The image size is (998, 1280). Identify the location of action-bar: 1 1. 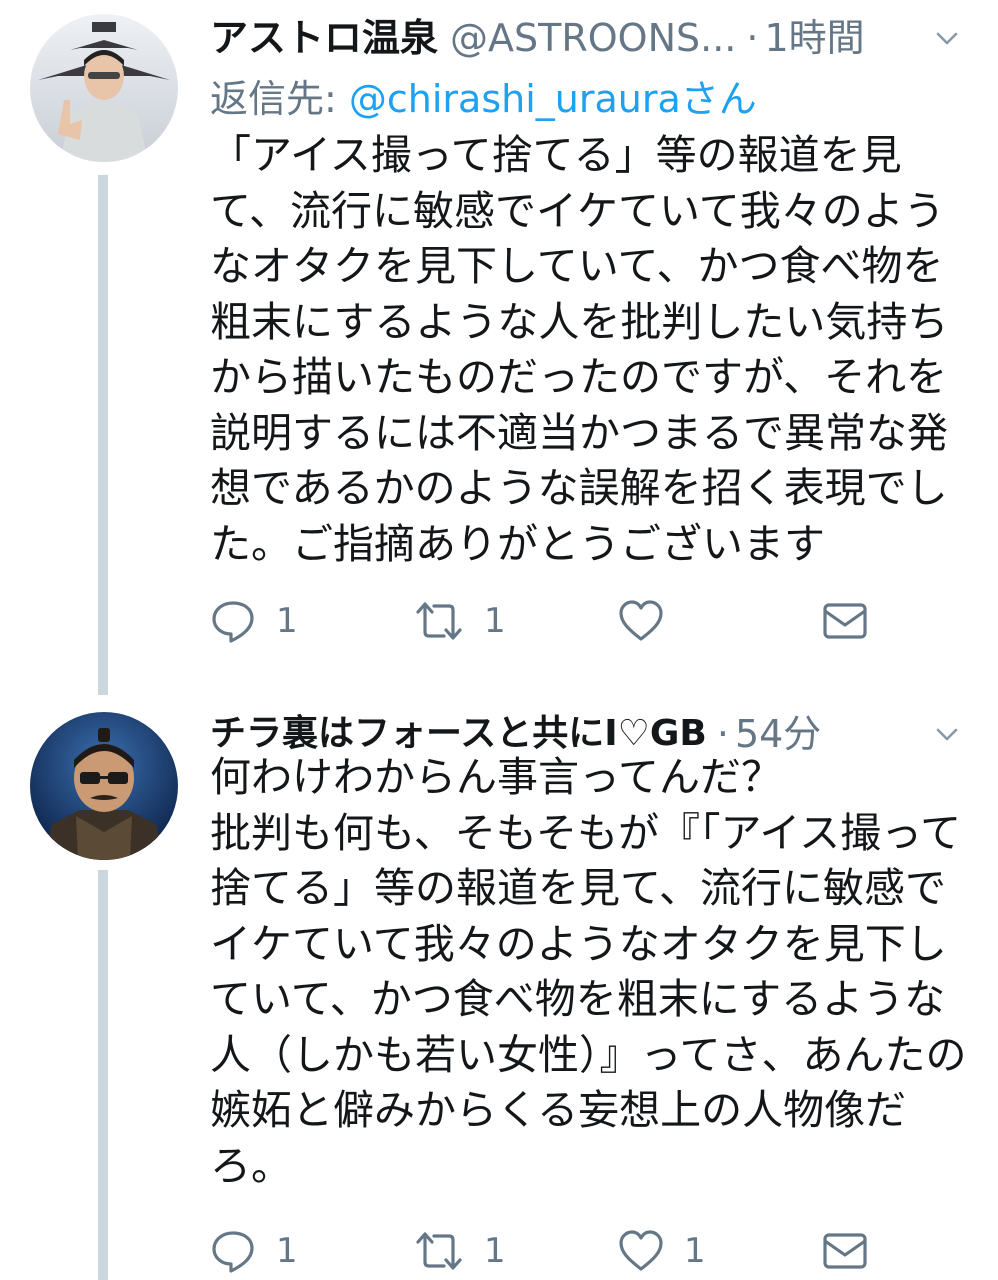
(590, 621).